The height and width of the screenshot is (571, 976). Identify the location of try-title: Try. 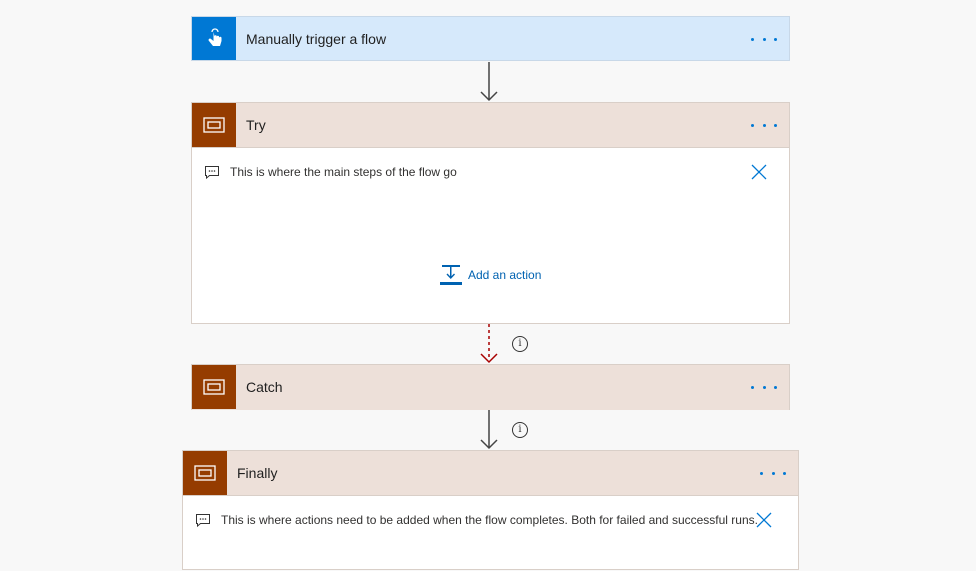
(256, 125).